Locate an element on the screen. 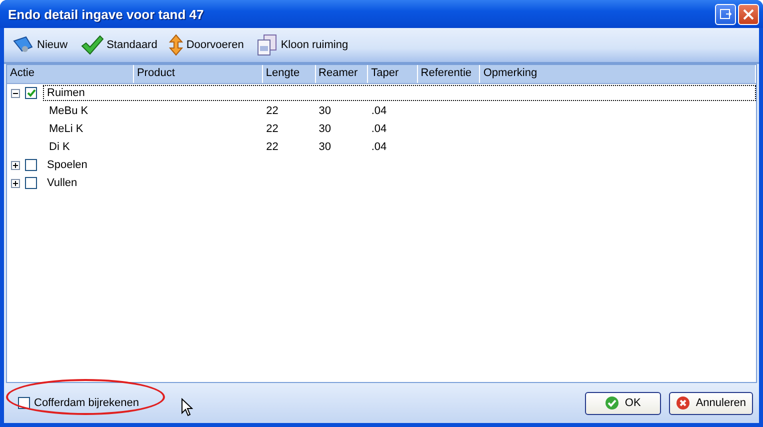 Image resolution: width=763 pixels, height=427 pixels. column-header: Referentie is located at coordinates (449, 74).